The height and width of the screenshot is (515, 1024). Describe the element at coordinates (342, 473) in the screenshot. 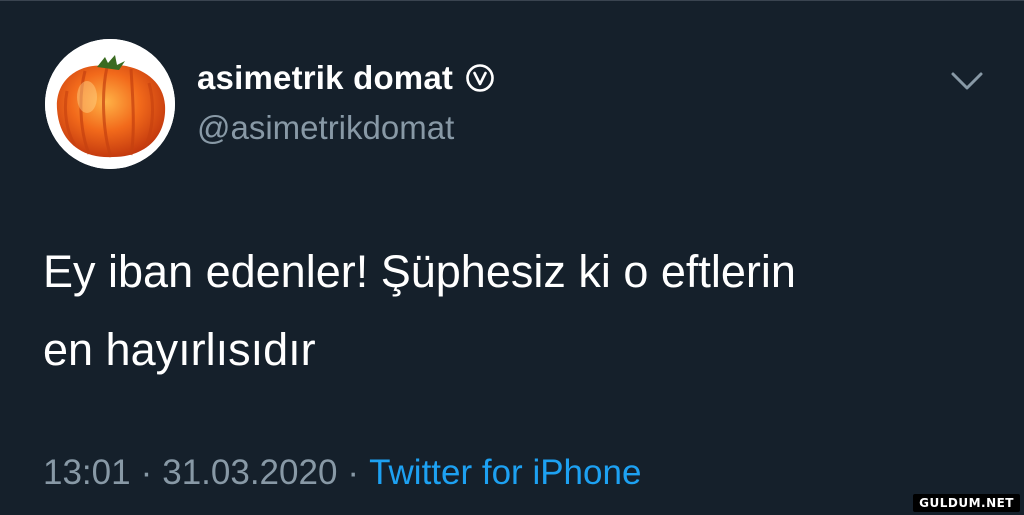

I see `tweet-meta: 13:01 · 31.03.2020 · Twitter for iPhone` at that location.